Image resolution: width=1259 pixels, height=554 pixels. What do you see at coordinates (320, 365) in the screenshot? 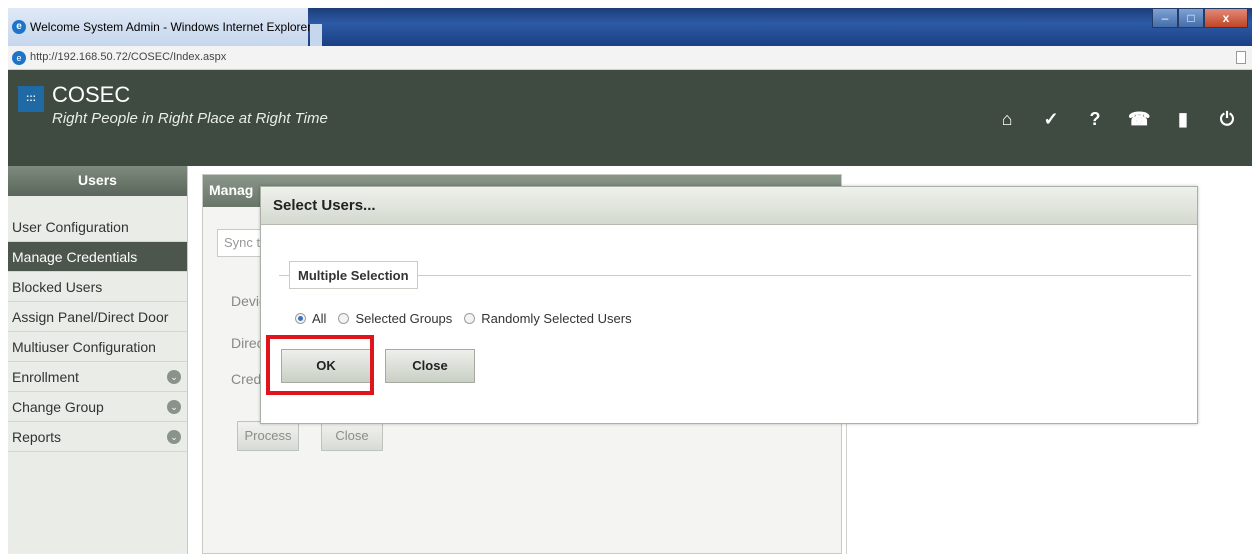
I see `ok-button-highlight` at bounding box center [320, 365].